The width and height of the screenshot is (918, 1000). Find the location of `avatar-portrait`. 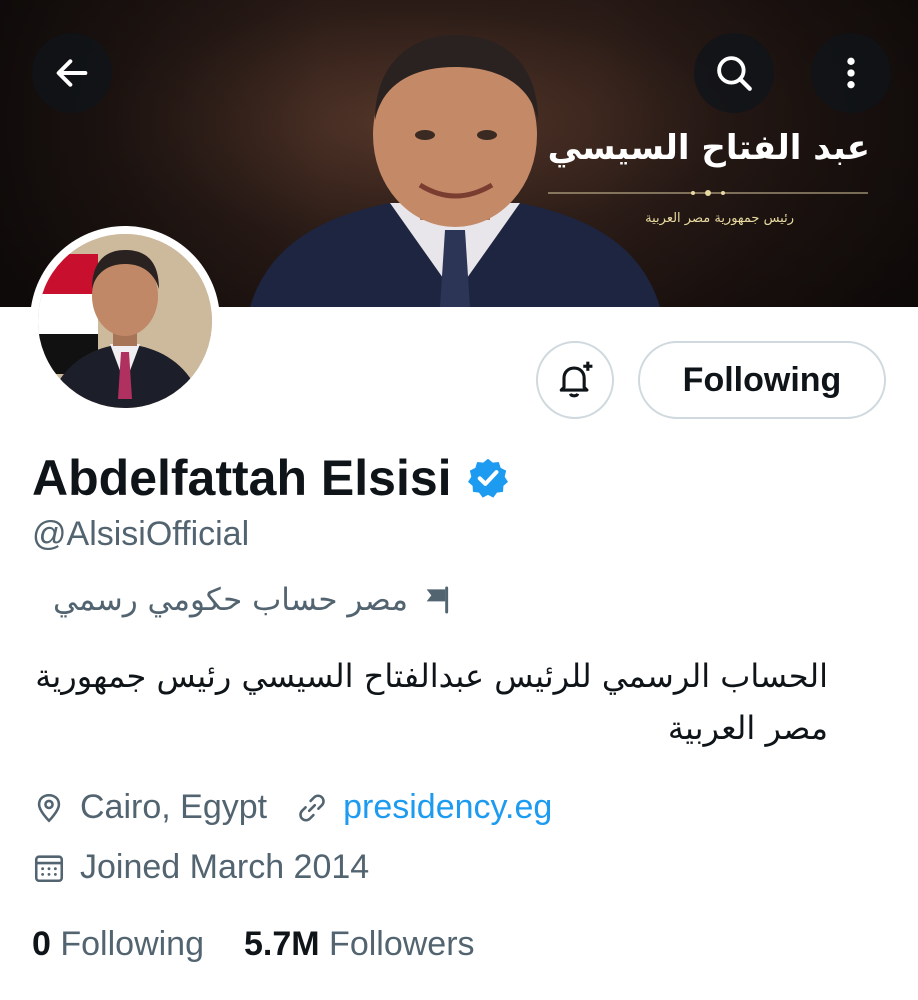

avatar-portrait is located at coordinates (125, 321).